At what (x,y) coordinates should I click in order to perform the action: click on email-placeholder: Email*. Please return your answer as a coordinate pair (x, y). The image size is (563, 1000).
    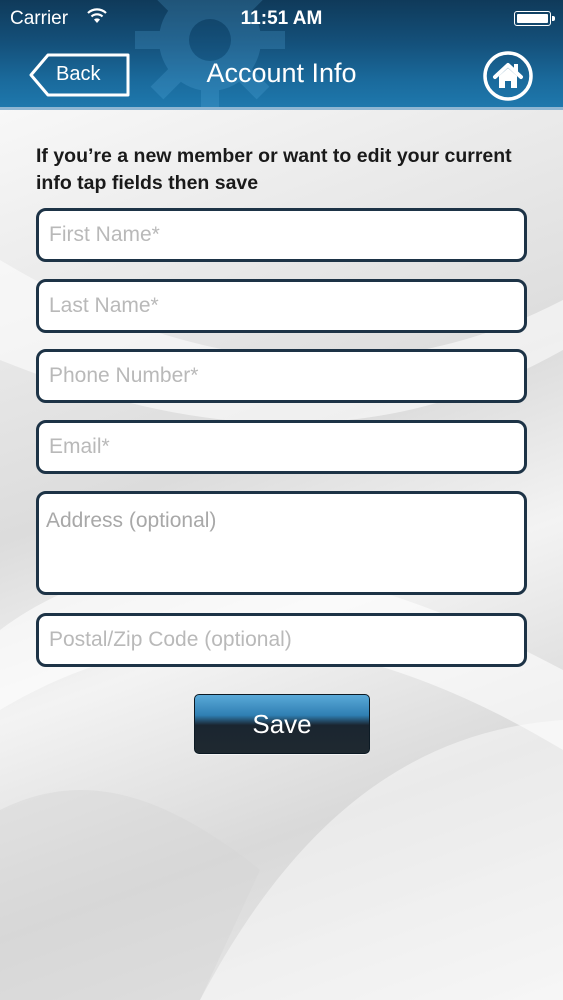
    Looking at the image, I should click on (79, 446).